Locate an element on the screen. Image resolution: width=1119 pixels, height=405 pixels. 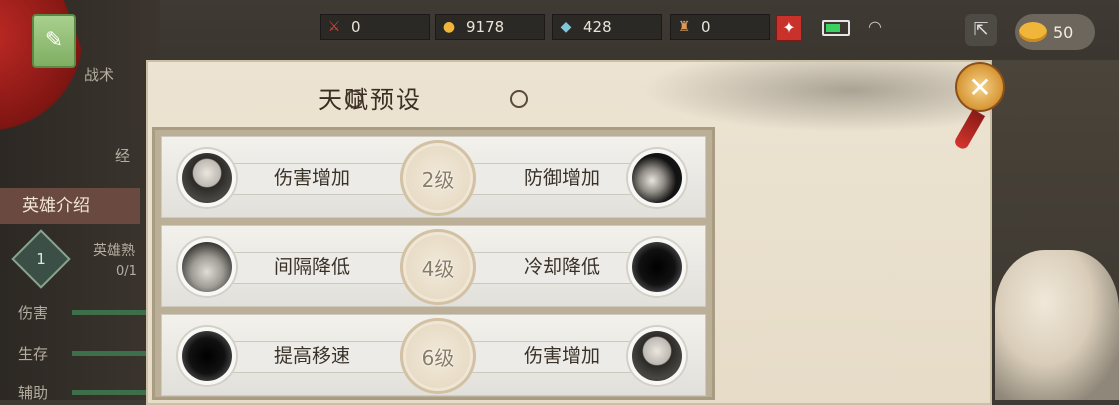
talent-row-2: 间隔降低 4级 冷却降低 is located at coordinates (433, 266).